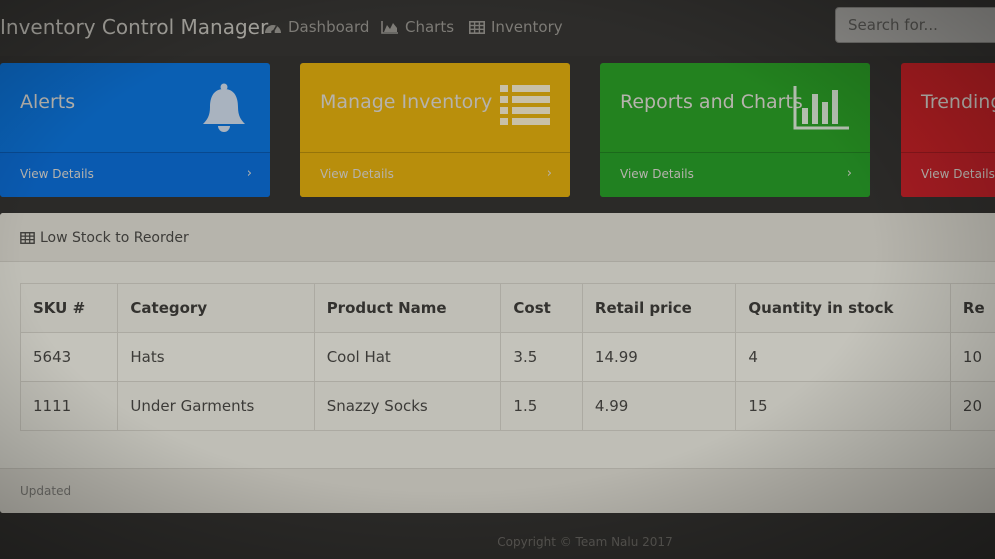 Image resolution: width=995 pixels, height=559 pixels. I want to click on column-header-category: Category, so click(216, 308).